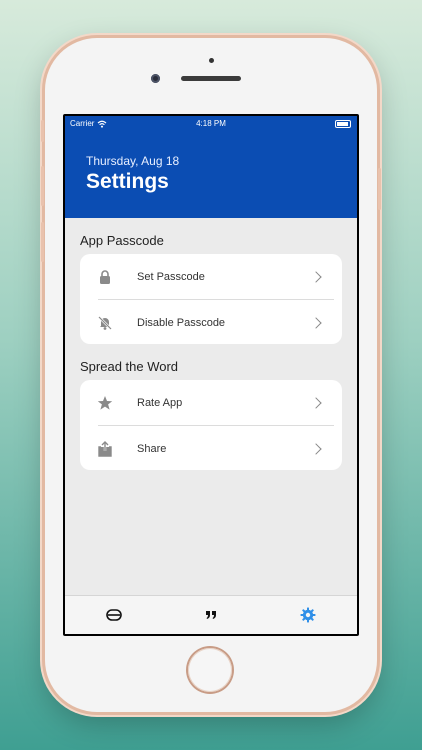 The image size is (422, 750). Describe the element at coordinates (160, 402) in the screenshot. I see `rate-app-label: Rate App` at that location.